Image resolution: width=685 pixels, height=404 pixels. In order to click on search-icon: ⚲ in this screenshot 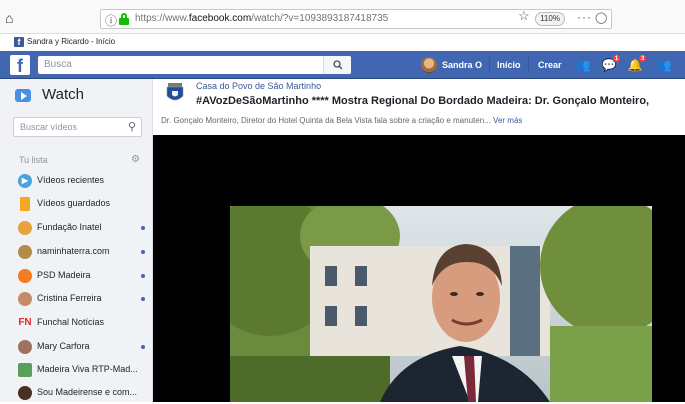, I will do `click(132, 126)`.